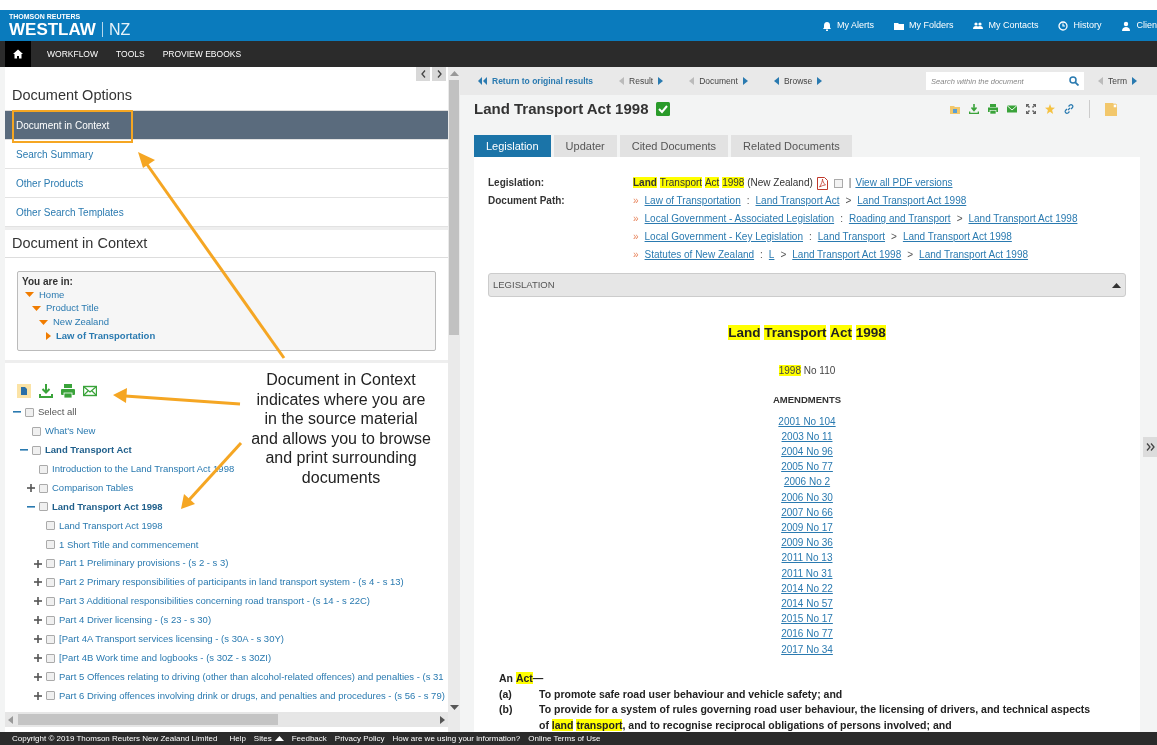 The height and width of the screenshot is (745, 1157). I want to click on pdf-versions-link: View all PDF versions, so click(904, 183).